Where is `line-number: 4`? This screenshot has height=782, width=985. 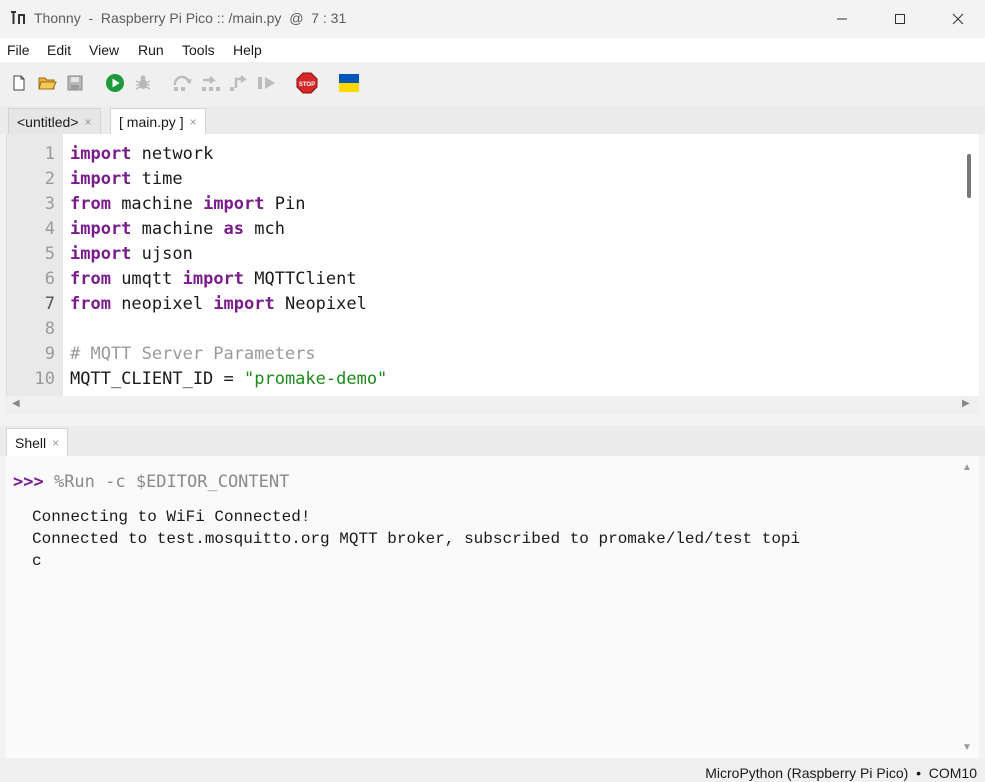
line-number: 4 is located at coordinates (49, 229).